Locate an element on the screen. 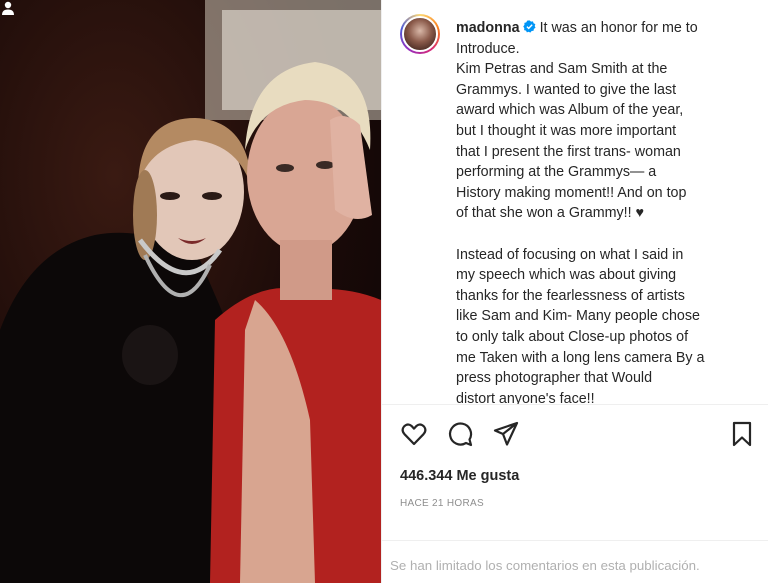 This screenshot has height=583, width=768. caption-line: Kim Petras and Sam Smith at the is located at coordinates (562, 69).